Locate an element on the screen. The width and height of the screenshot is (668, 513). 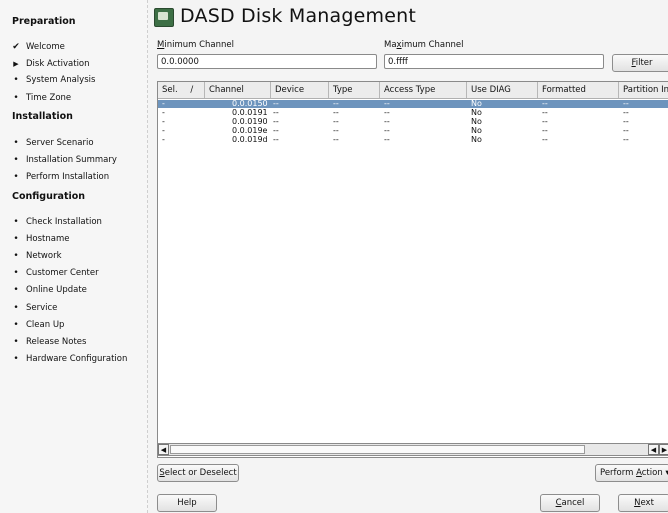
step-time-zone: • Time Zone is located at coordinates (42, 98).